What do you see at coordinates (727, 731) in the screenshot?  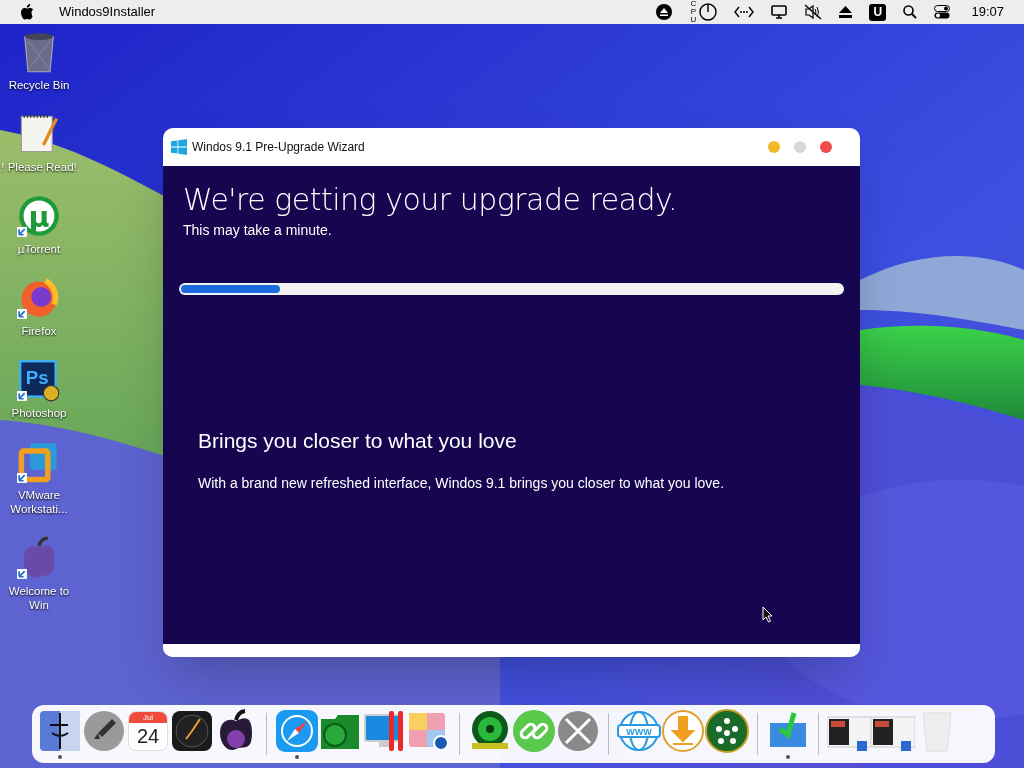 I see `people-icon` at bounding box center [727, 731].